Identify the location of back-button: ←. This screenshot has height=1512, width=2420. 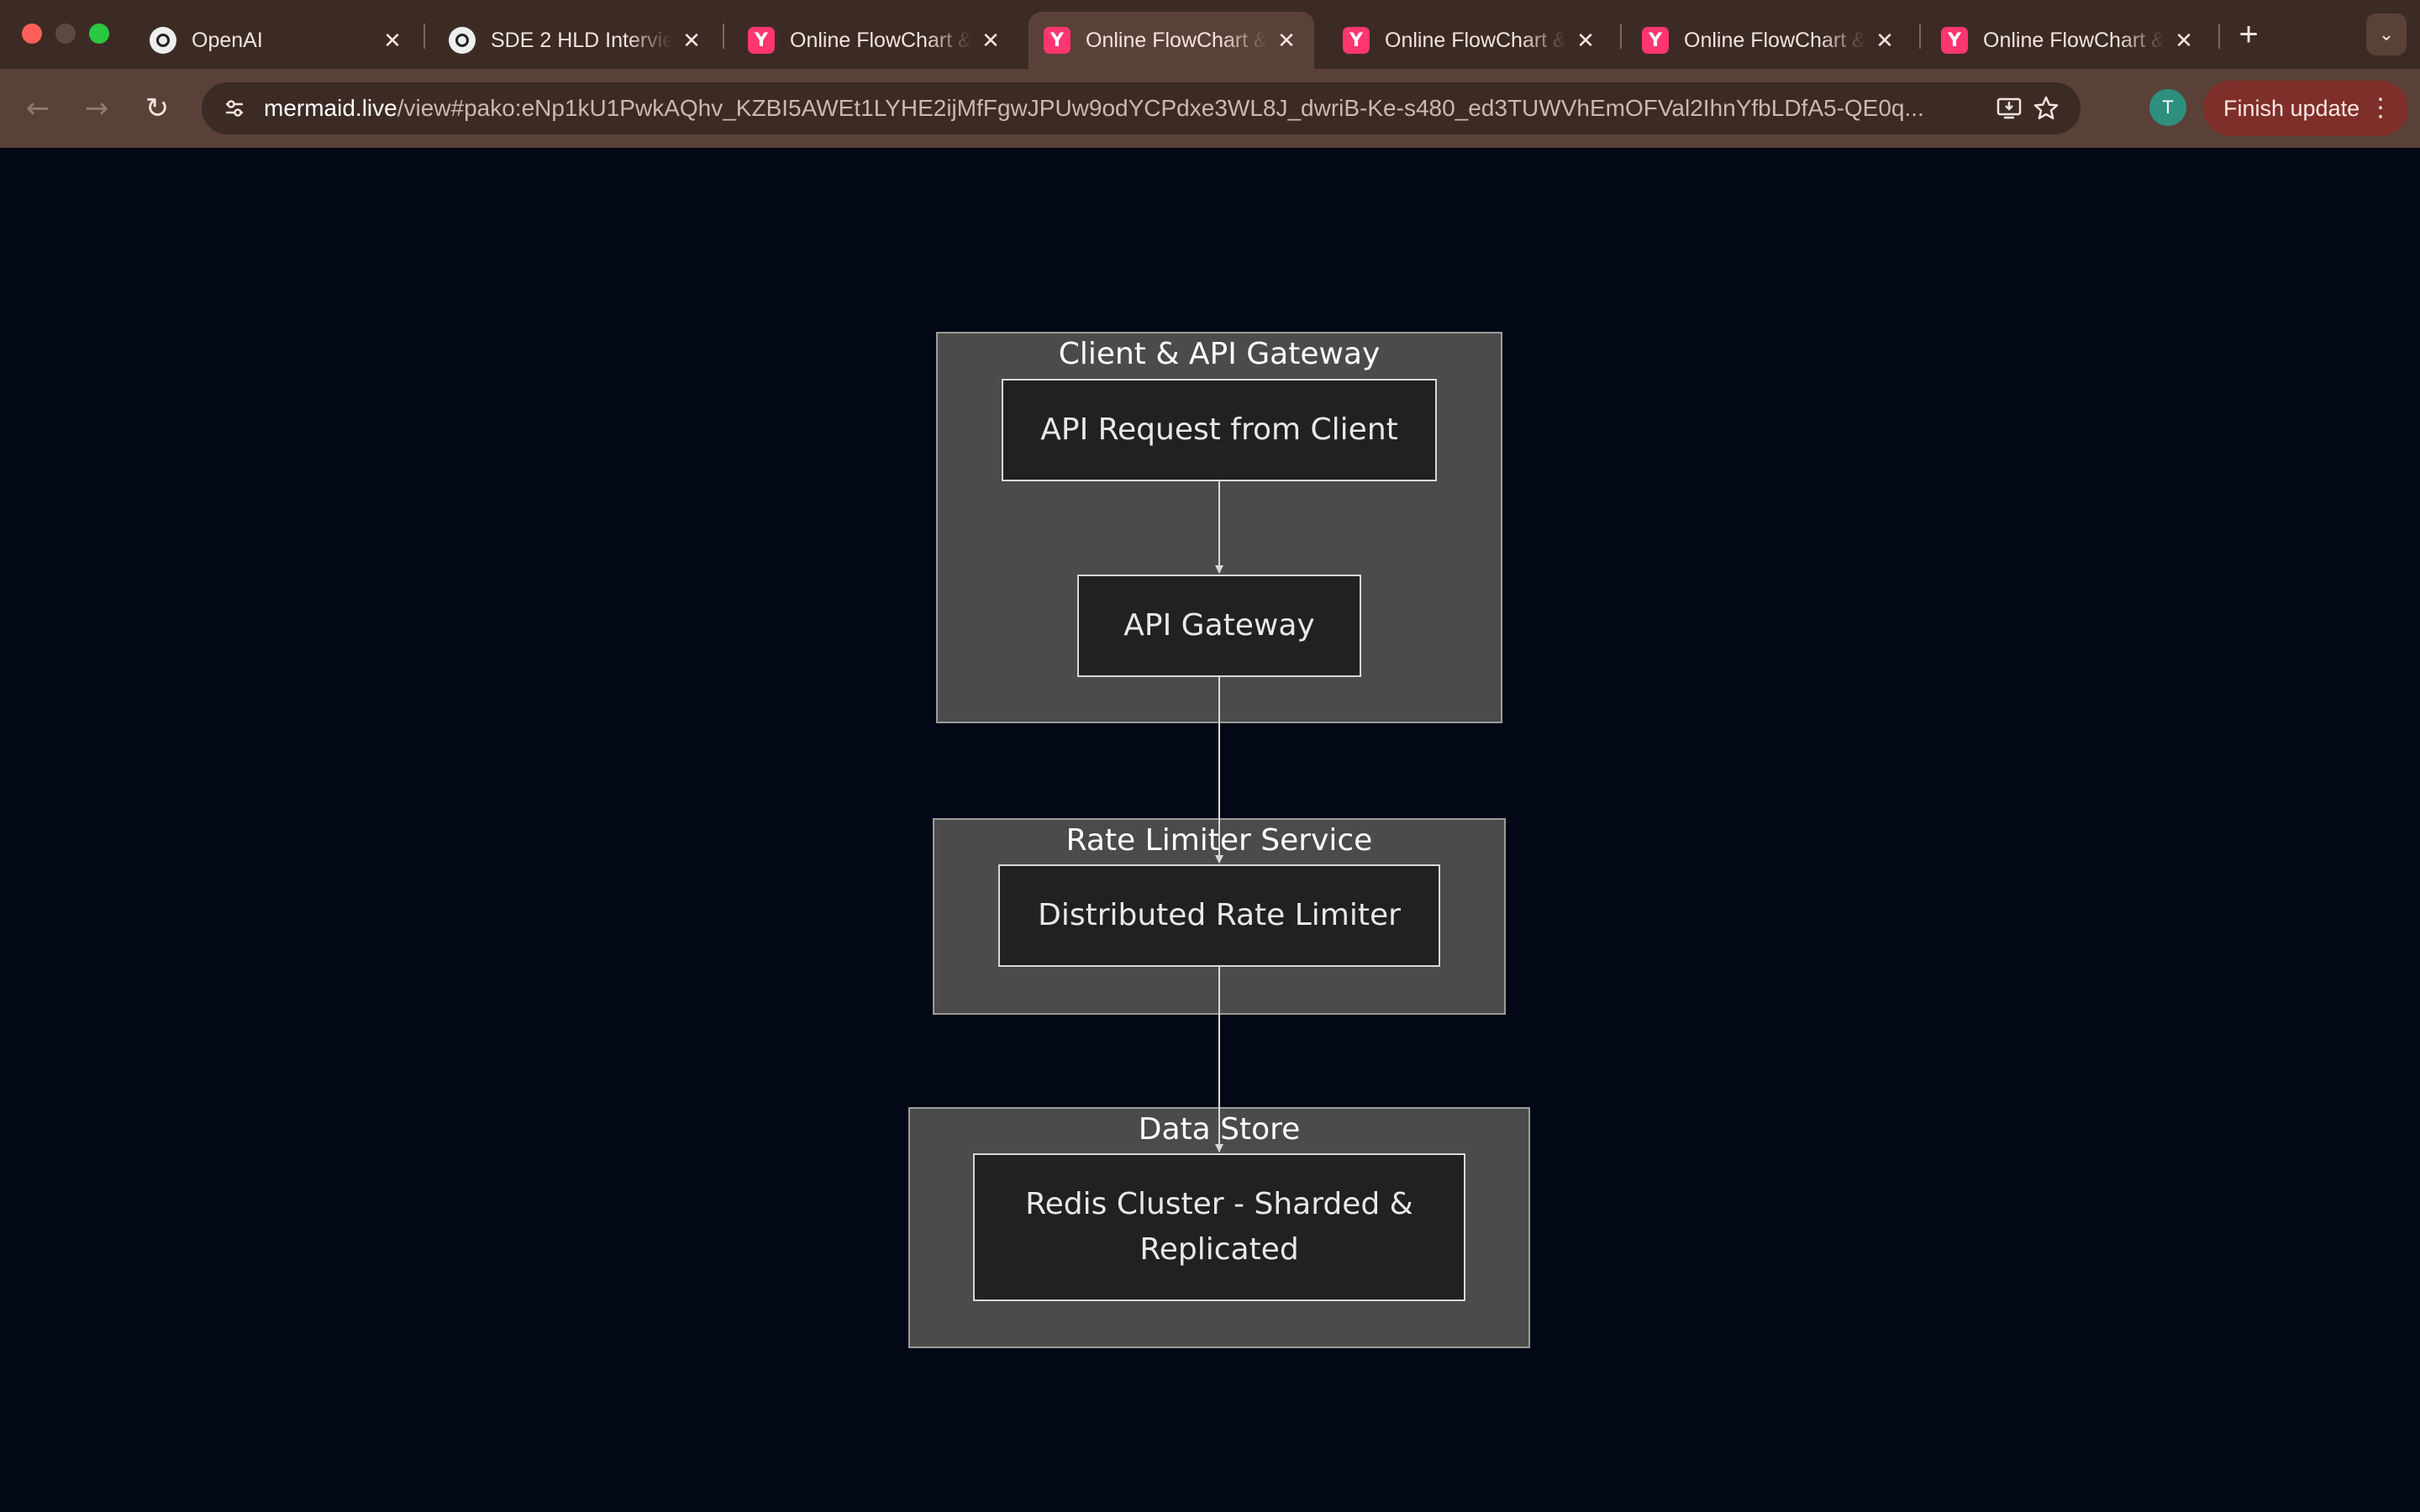
(38, 108).